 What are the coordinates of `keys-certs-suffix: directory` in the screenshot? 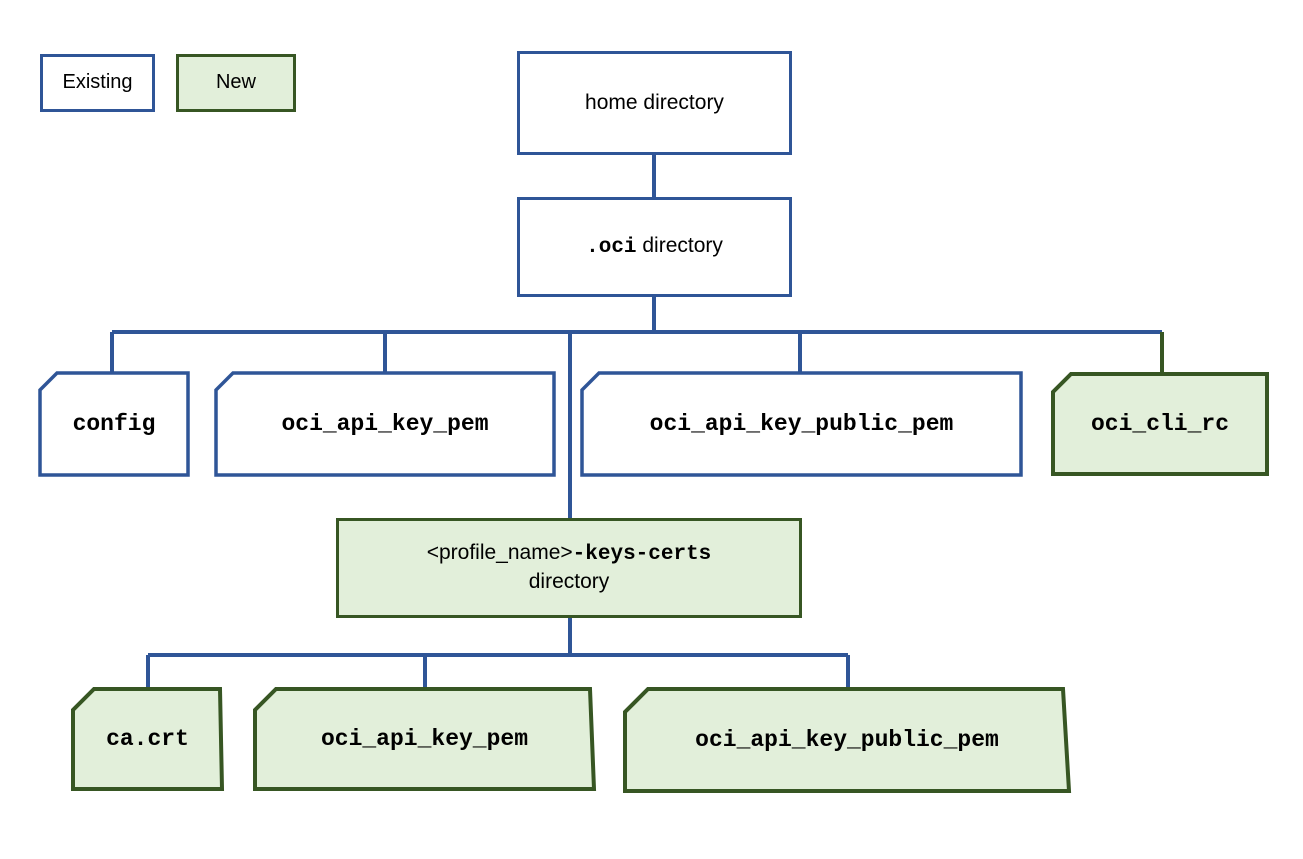 It's located at (569, 581).